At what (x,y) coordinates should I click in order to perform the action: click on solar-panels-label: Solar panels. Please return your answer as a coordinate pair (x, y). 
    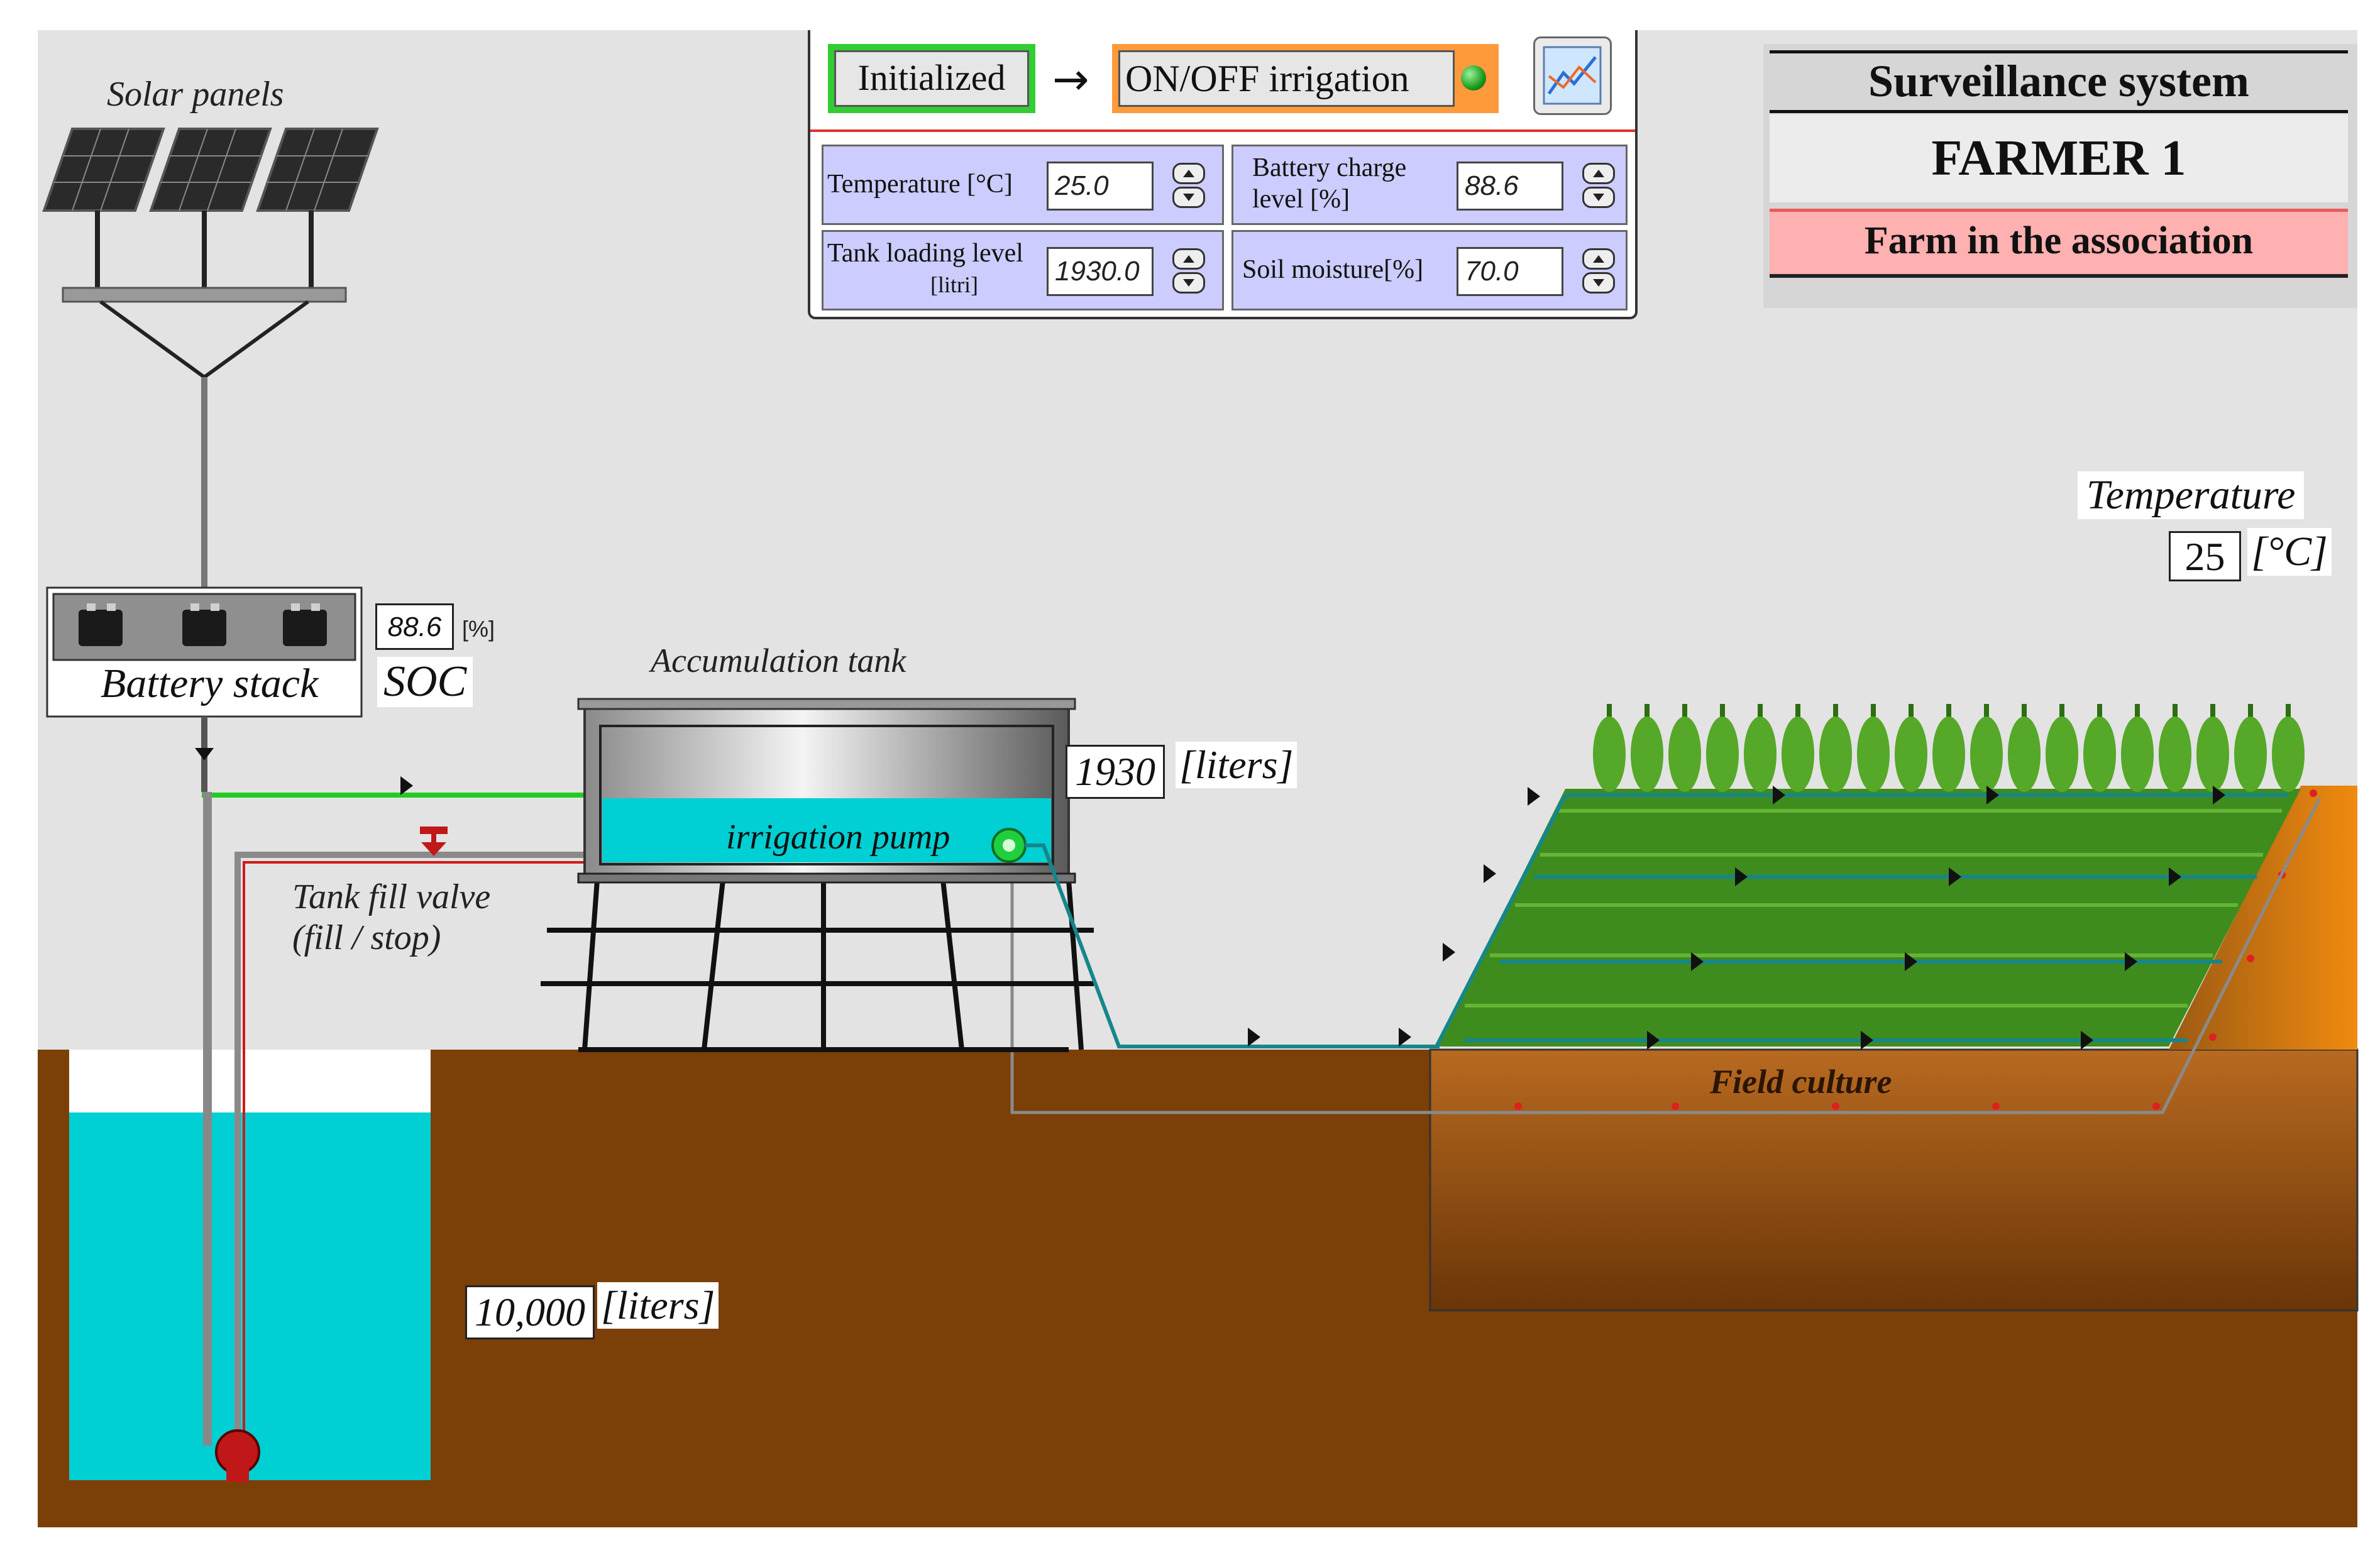
    Looking at the image, I should click on (195, 94).